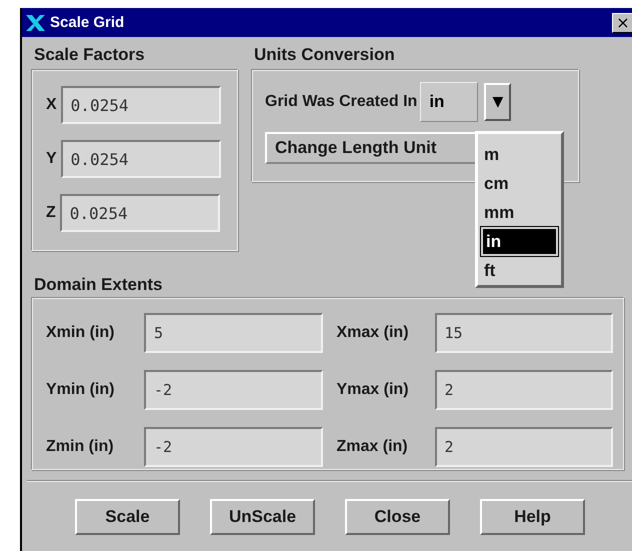  What do you see at coordinates (81, 390) in the screenshot?
I see `field-label: Ymin (in)` at bounding box center [81, 390].